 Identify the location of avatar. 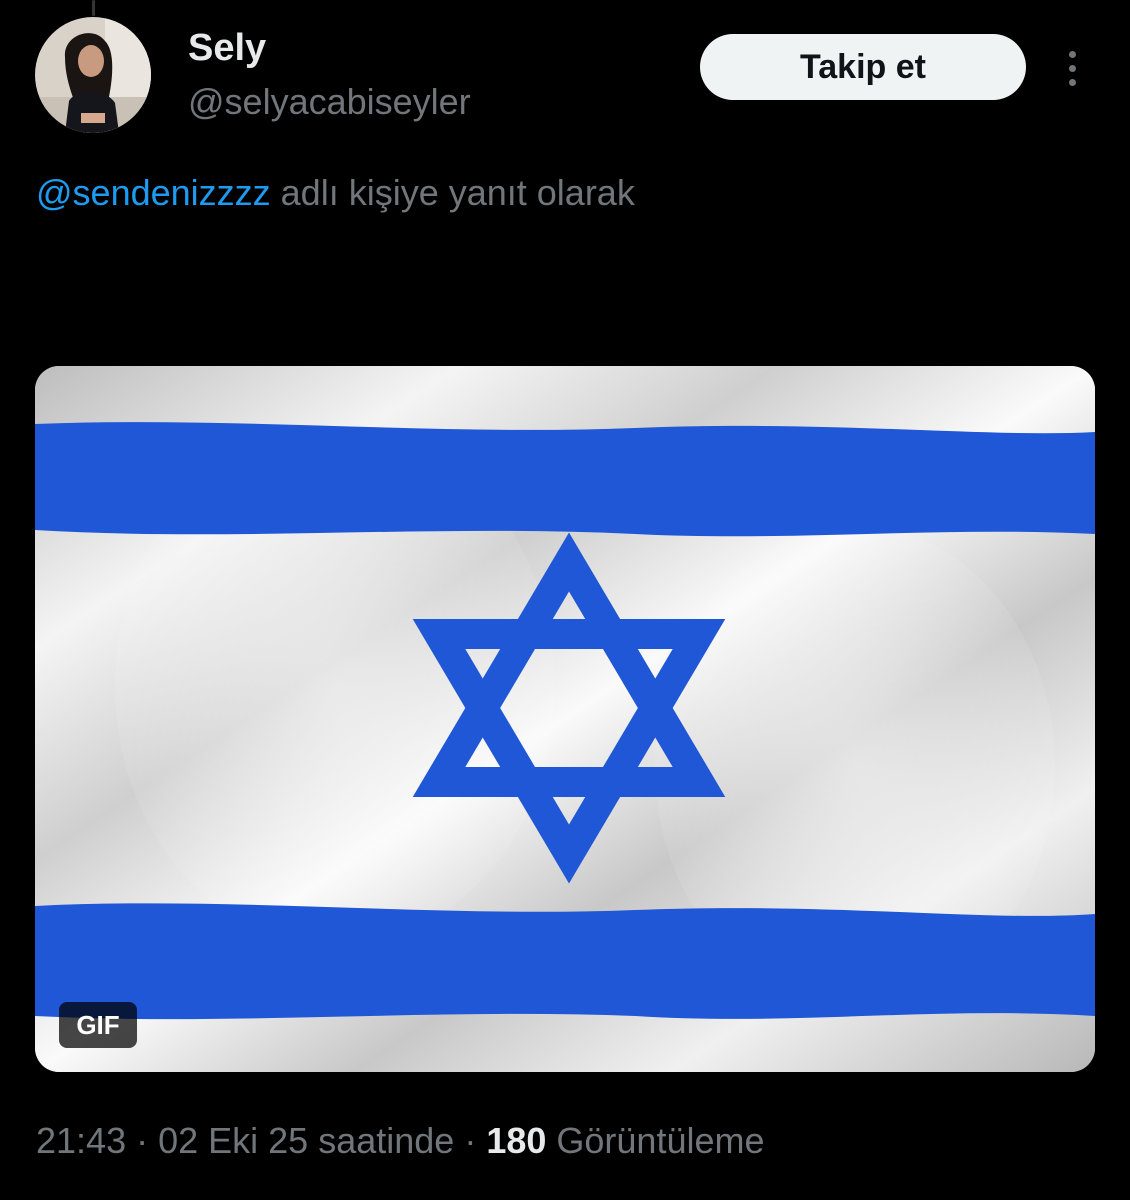
(93, 75).